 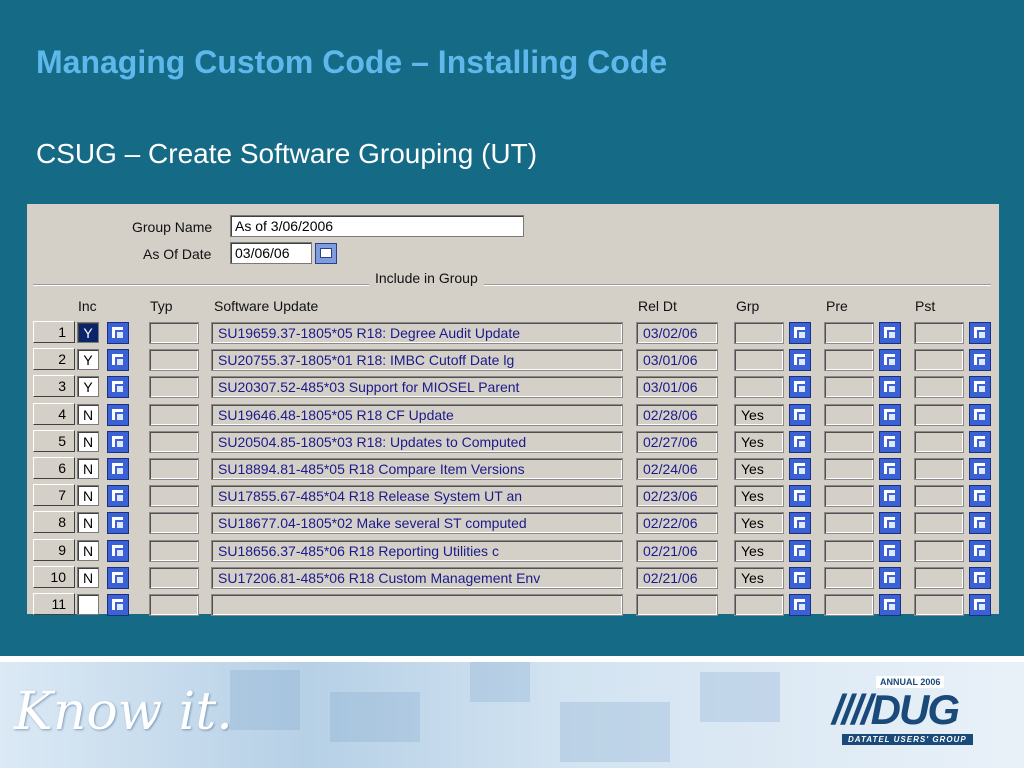 What do you see at coordinates (54, 440) in the screenshot?
I see `row-number-button: 5` at bounding box center [54, 440].